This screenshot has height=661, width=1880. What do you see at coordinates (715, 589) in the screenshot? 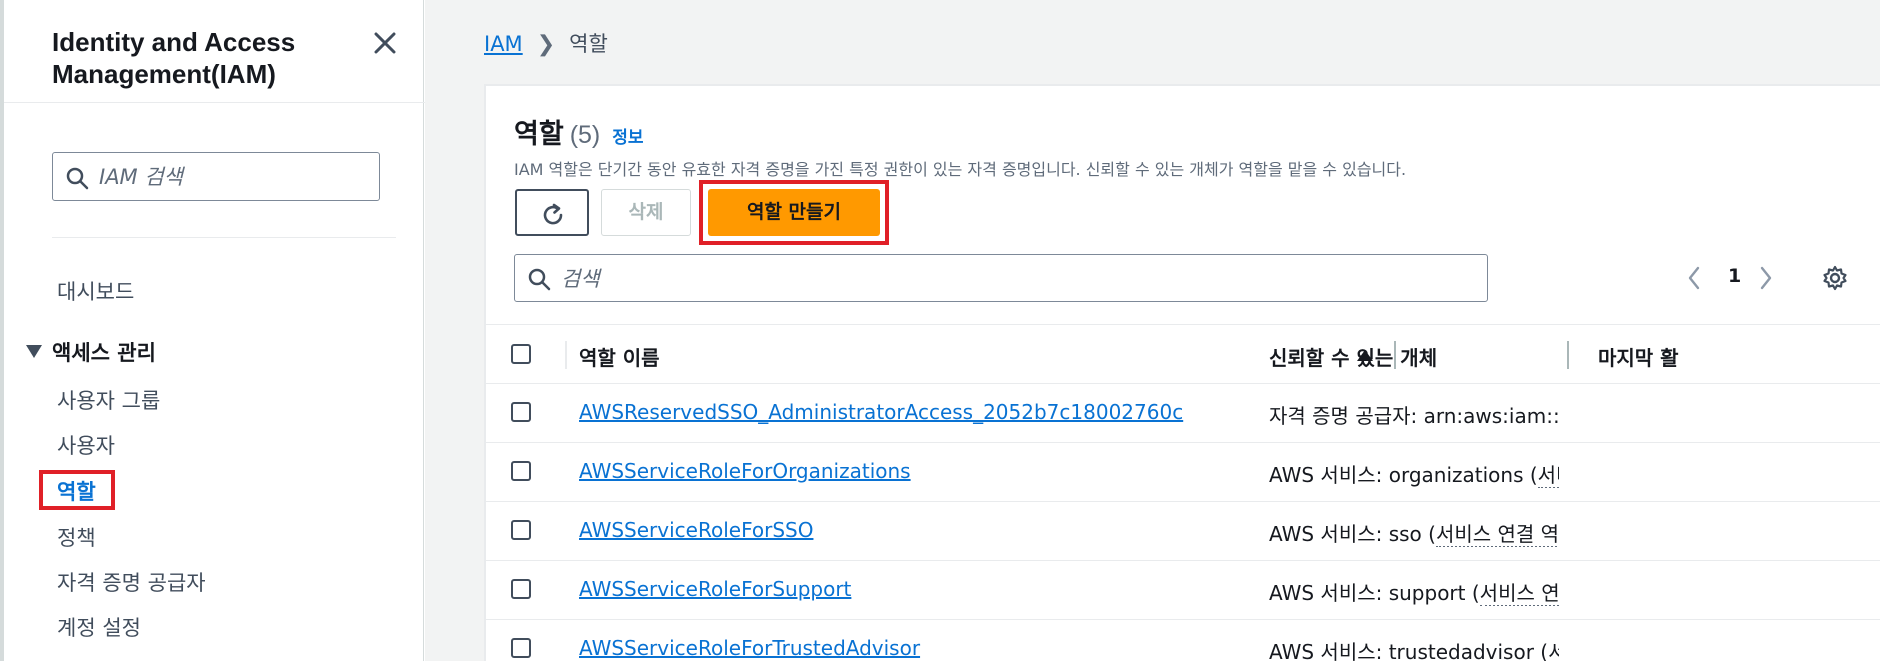
I see `role-name-link: AWSServiceRoleForSupport` at bounding box center [715, 589].